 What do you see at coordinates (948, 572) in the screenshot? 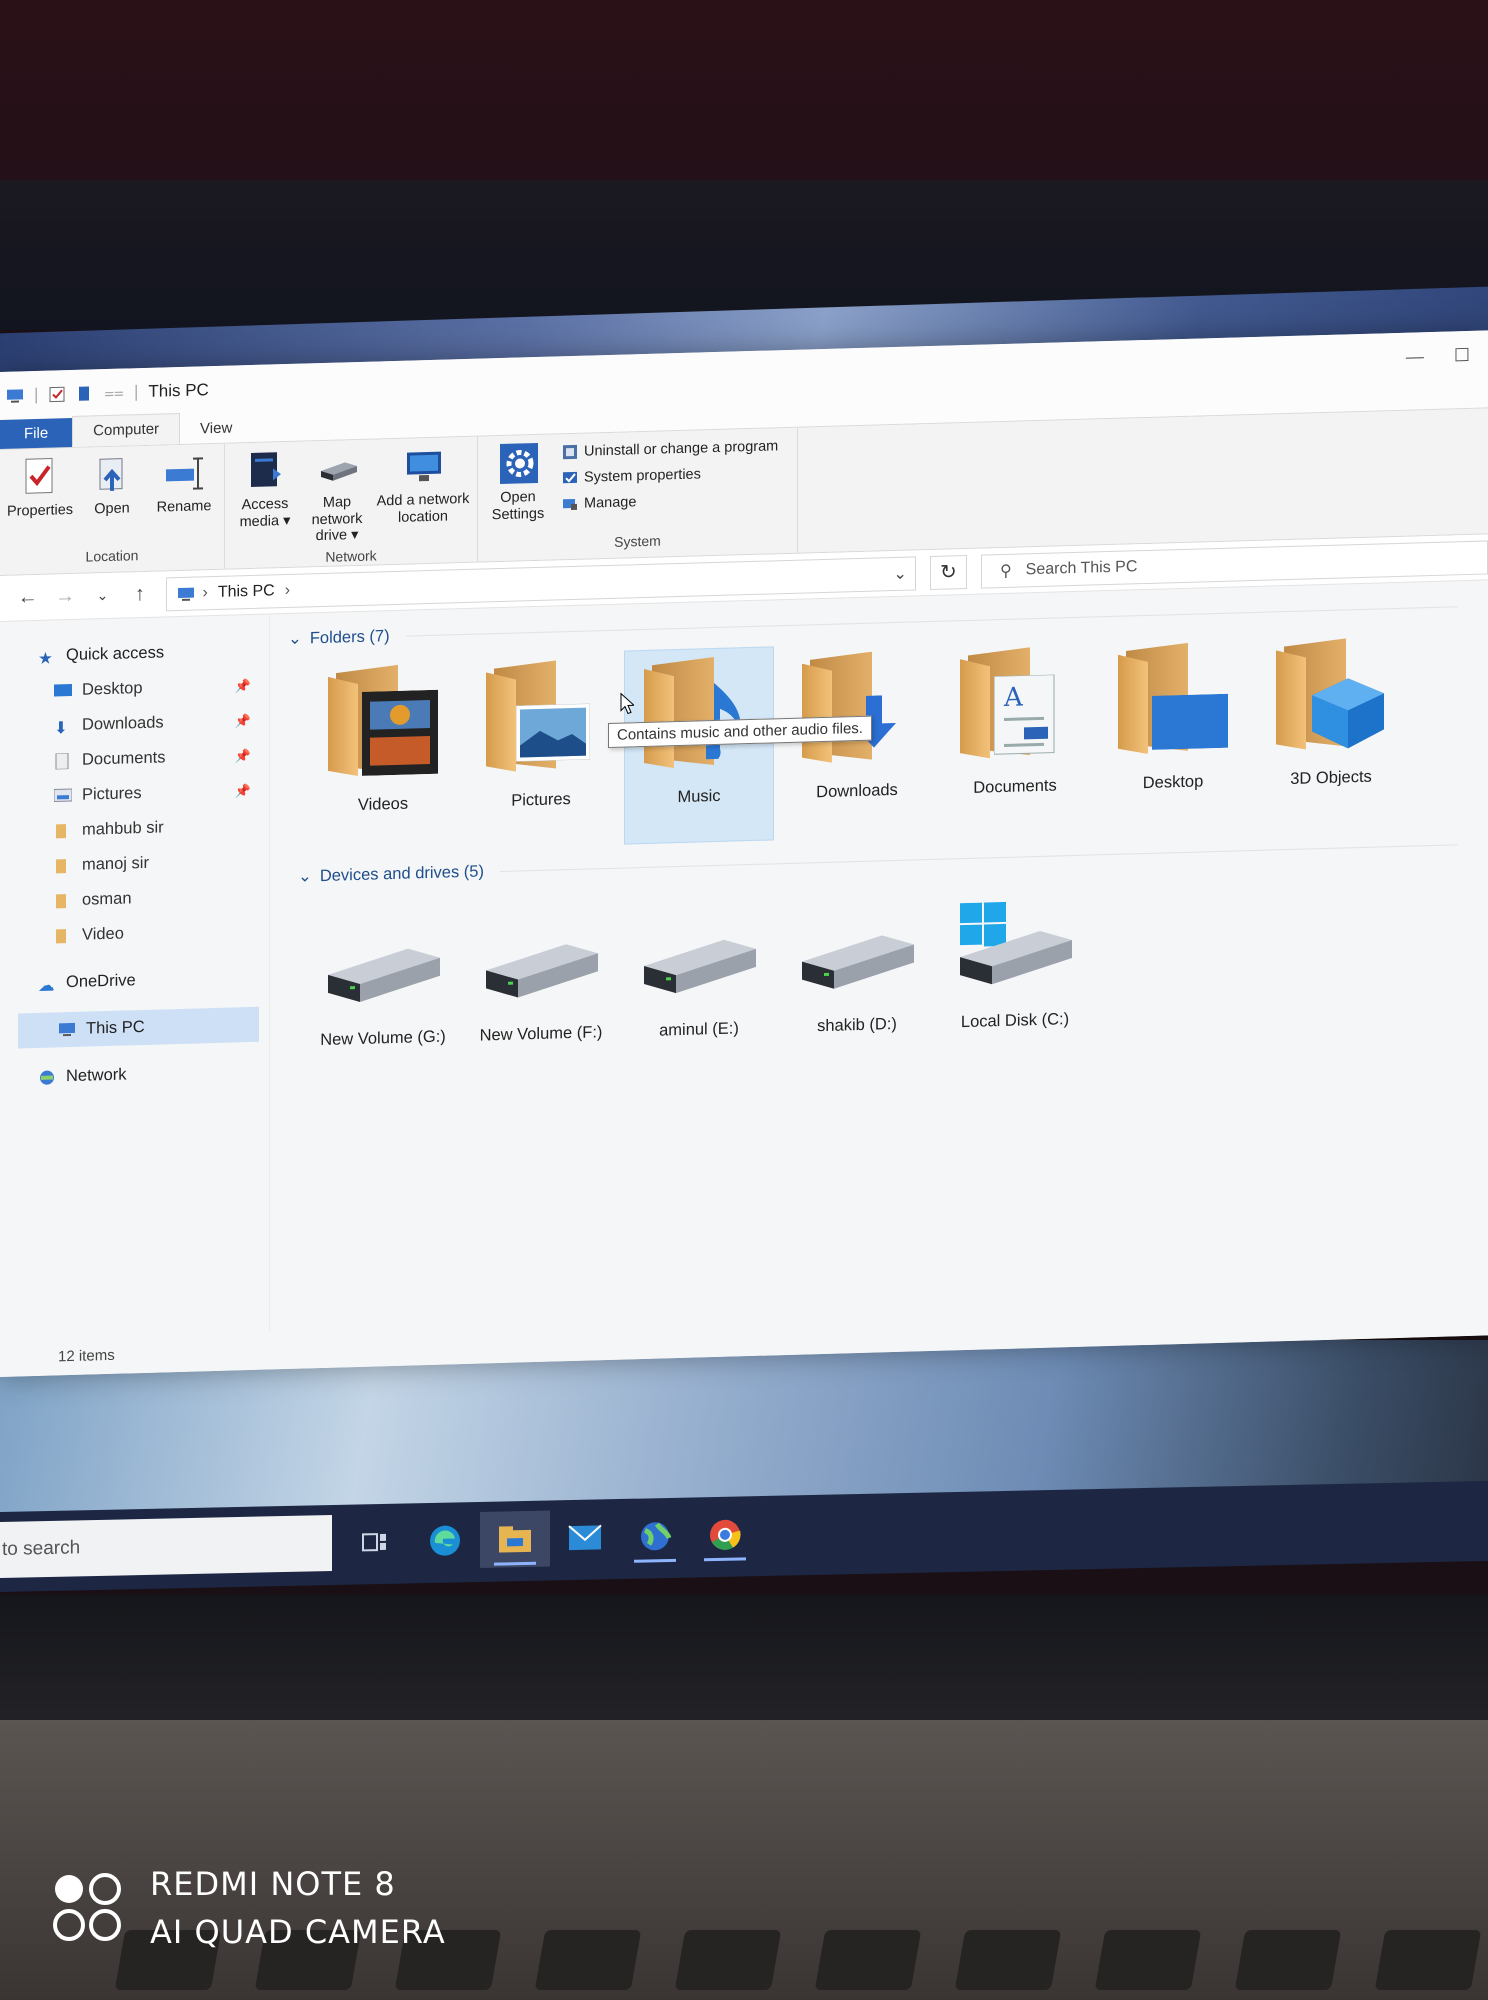
I see `refresh-icon: ↻` at bounding box center [948, 572].